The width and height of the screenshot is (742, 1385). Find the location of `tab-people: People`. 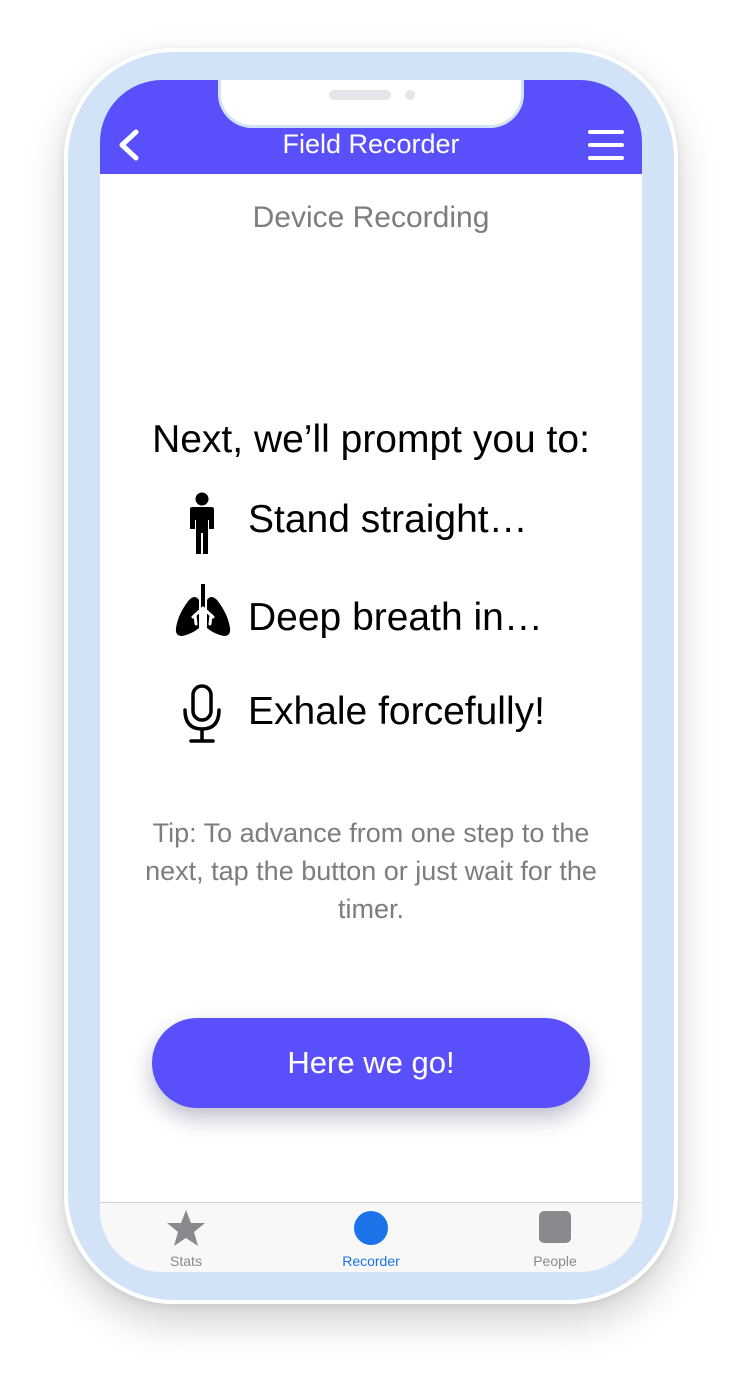

tab-people: People is located at coordinates (555, 1237).